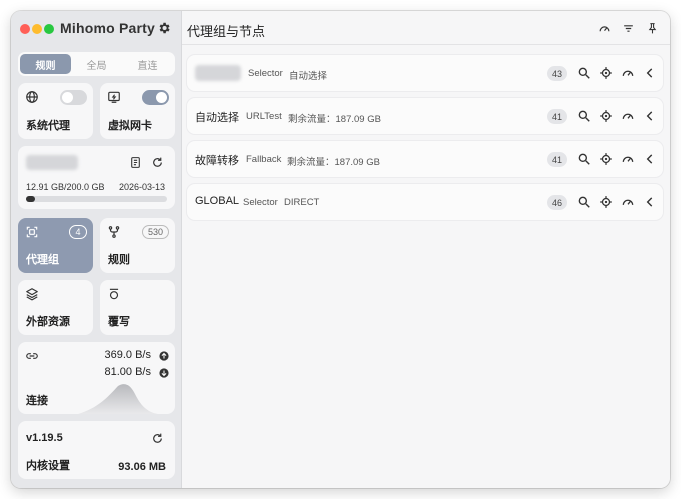  Describe the element at coordinates (425, 159) in the screenshot. I see `proxy-group-row: 故障转移 Fallback 剩余流量：187.09 GB 41` at that location.